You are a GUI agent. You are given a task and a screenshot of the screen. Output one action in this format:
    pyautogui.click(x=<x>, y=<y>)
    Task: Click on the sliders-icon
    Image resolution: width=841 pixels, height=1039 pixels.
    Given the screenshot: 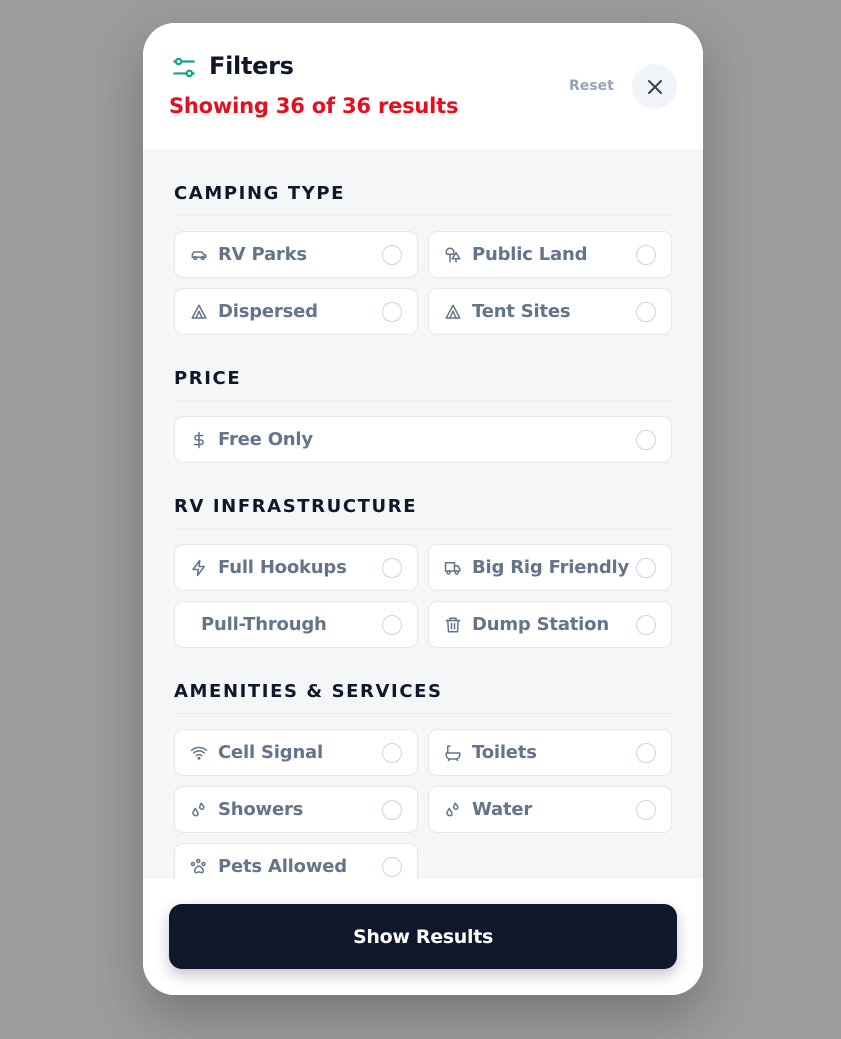 What is the action you would take?
    pyautogui.click(x=184, y=68)
    